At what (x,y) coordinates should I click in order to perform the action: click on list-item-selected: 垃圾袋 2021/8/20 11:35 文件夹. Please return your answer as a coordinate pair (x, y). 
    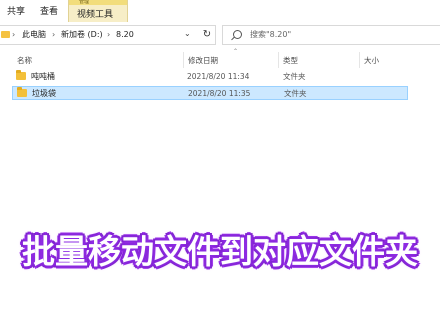
    Looking at the image, I should click on (210, 93).